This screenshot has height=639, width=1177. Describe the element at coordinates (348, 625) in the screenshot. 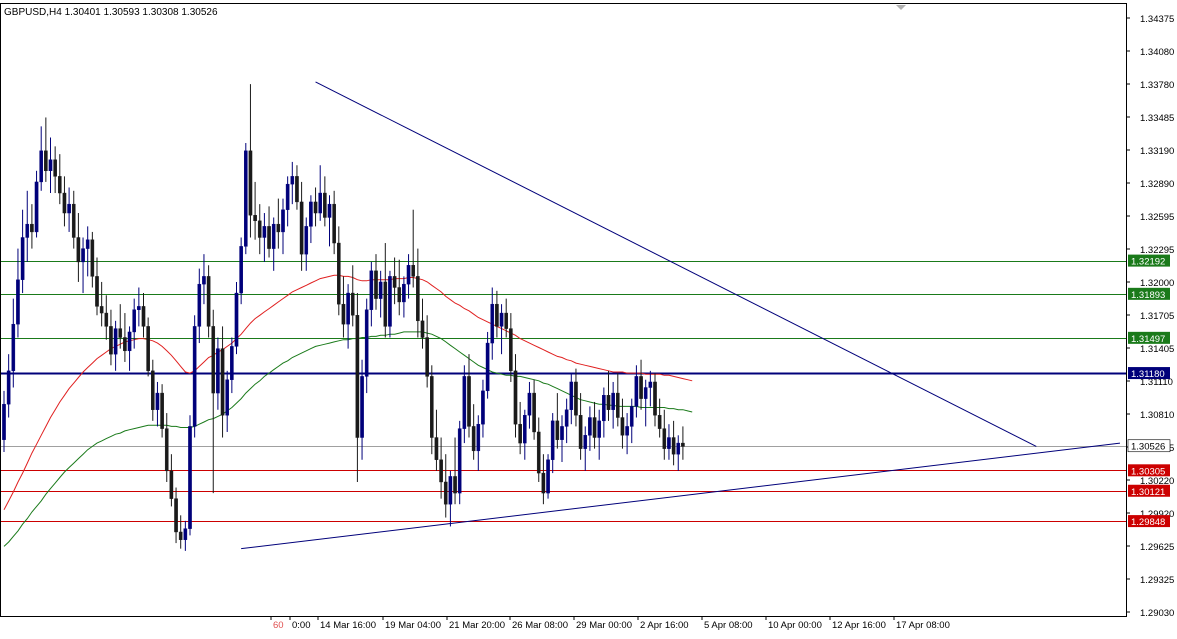

I see `time-tick-label: 14 Mar 16:00` at that location.